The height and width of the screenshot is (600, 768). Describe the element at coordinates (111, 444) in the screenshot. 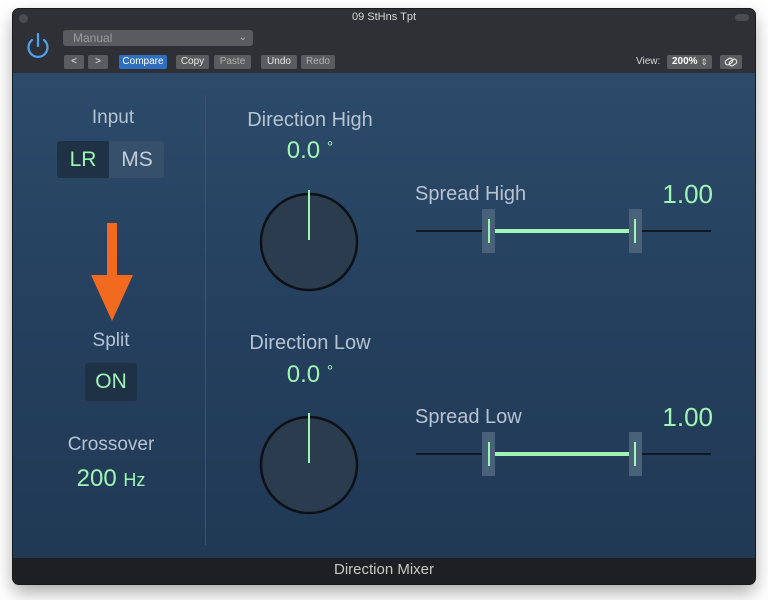

I see `crossover-label: Crossover` at that location.